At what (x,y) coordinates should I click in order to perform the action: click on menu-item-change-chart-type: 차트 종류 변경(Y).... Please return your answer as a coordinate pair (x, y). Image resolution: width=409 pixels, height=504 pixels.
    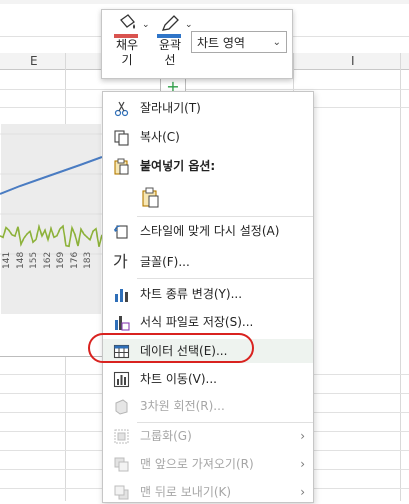
    Looking at the image, I should click on (208, 294).